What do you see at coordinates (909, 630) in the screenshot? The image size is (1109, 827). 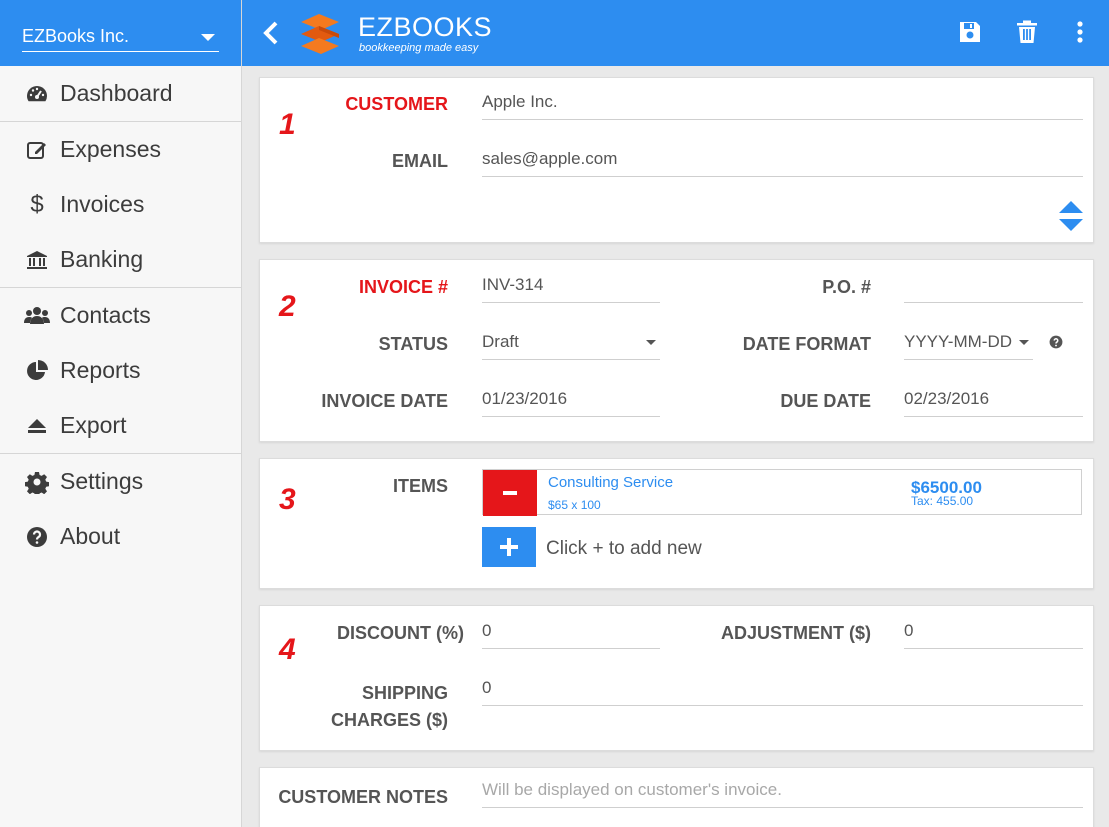 I see `adjustment-value: 0` at bounding box center [909, 630].